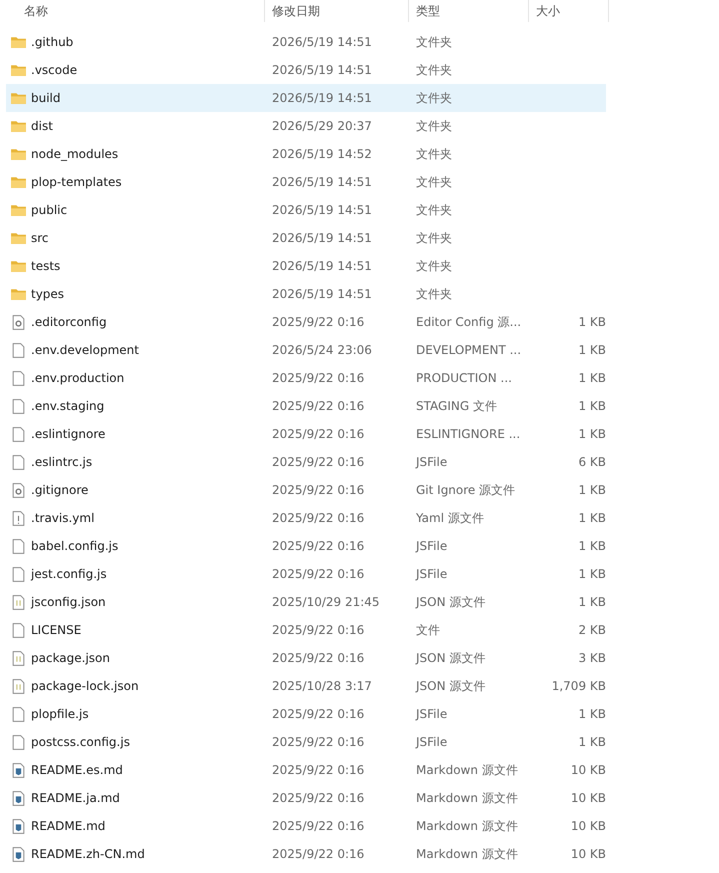  I want to click on file-name: .env.development, so click(85, 350).